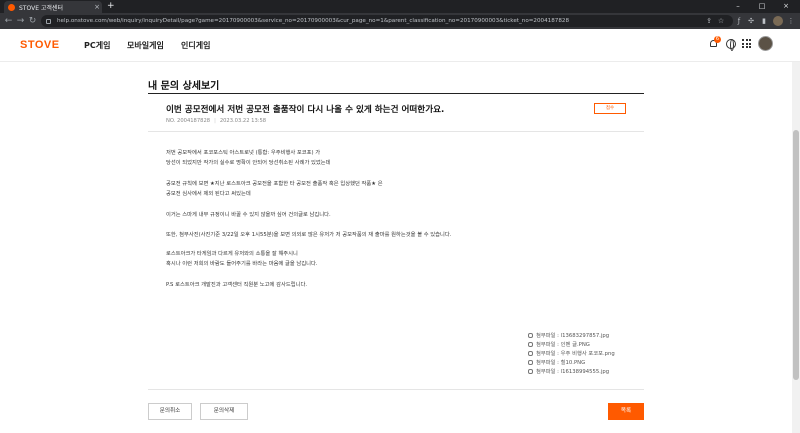 This screenshot has height=433, width=800. Describe the element at coordinates (243, 153) in the screenshot. I see `body-line: 저번 공모작에서 포코포스틱 아스트로넛 (통합: 우주비행사 포코포) 가` at that location.